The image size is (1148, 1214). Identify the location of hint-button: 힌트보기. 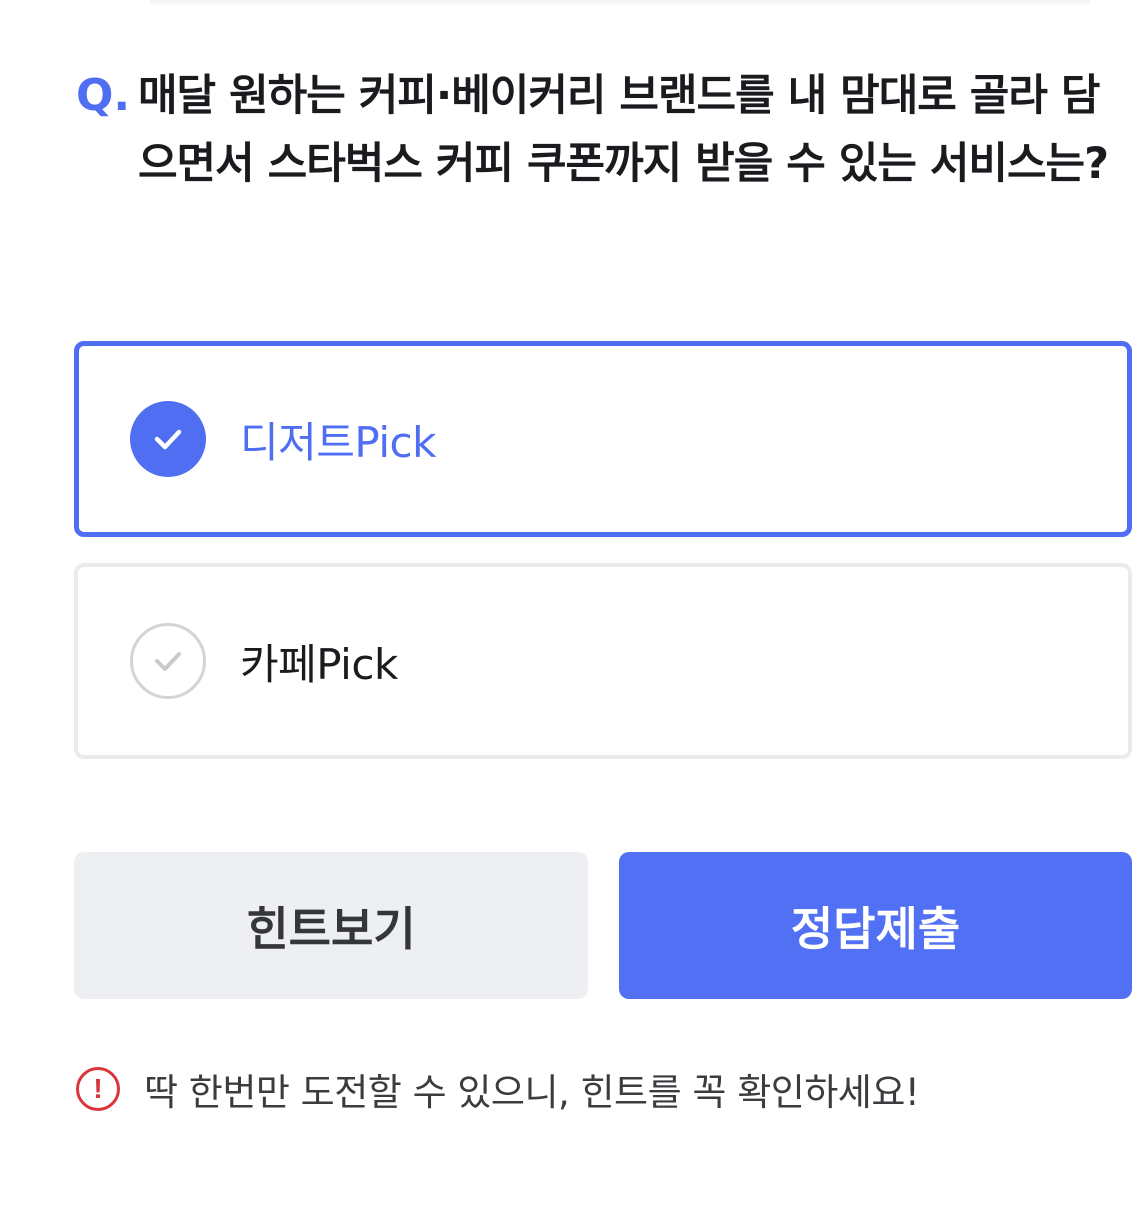
(331, 925).